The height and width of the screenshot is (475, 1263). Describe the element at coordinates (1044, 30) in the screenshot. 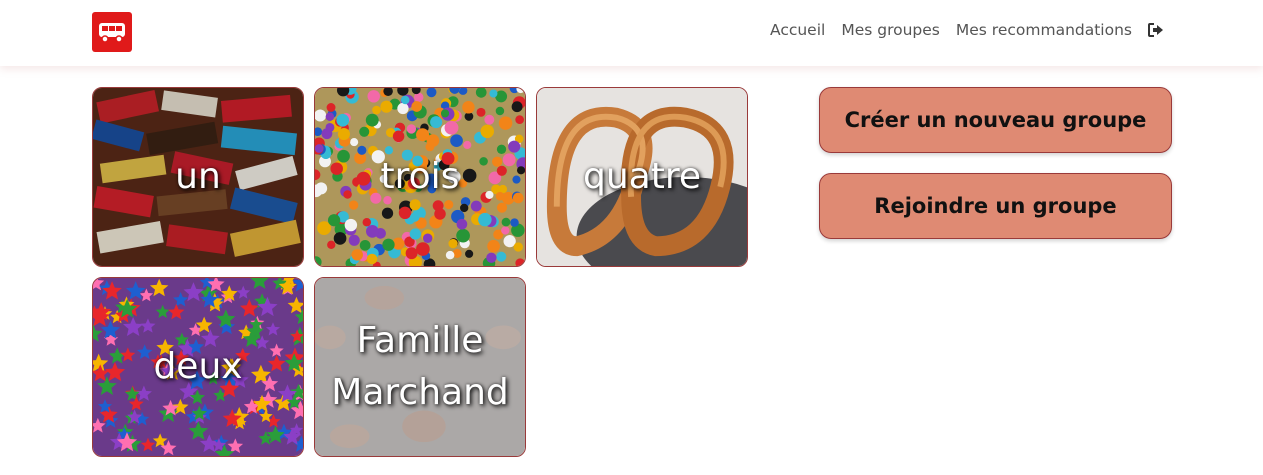

I see `nav-link-mes-recommandations: Mes recommandations` at that location.